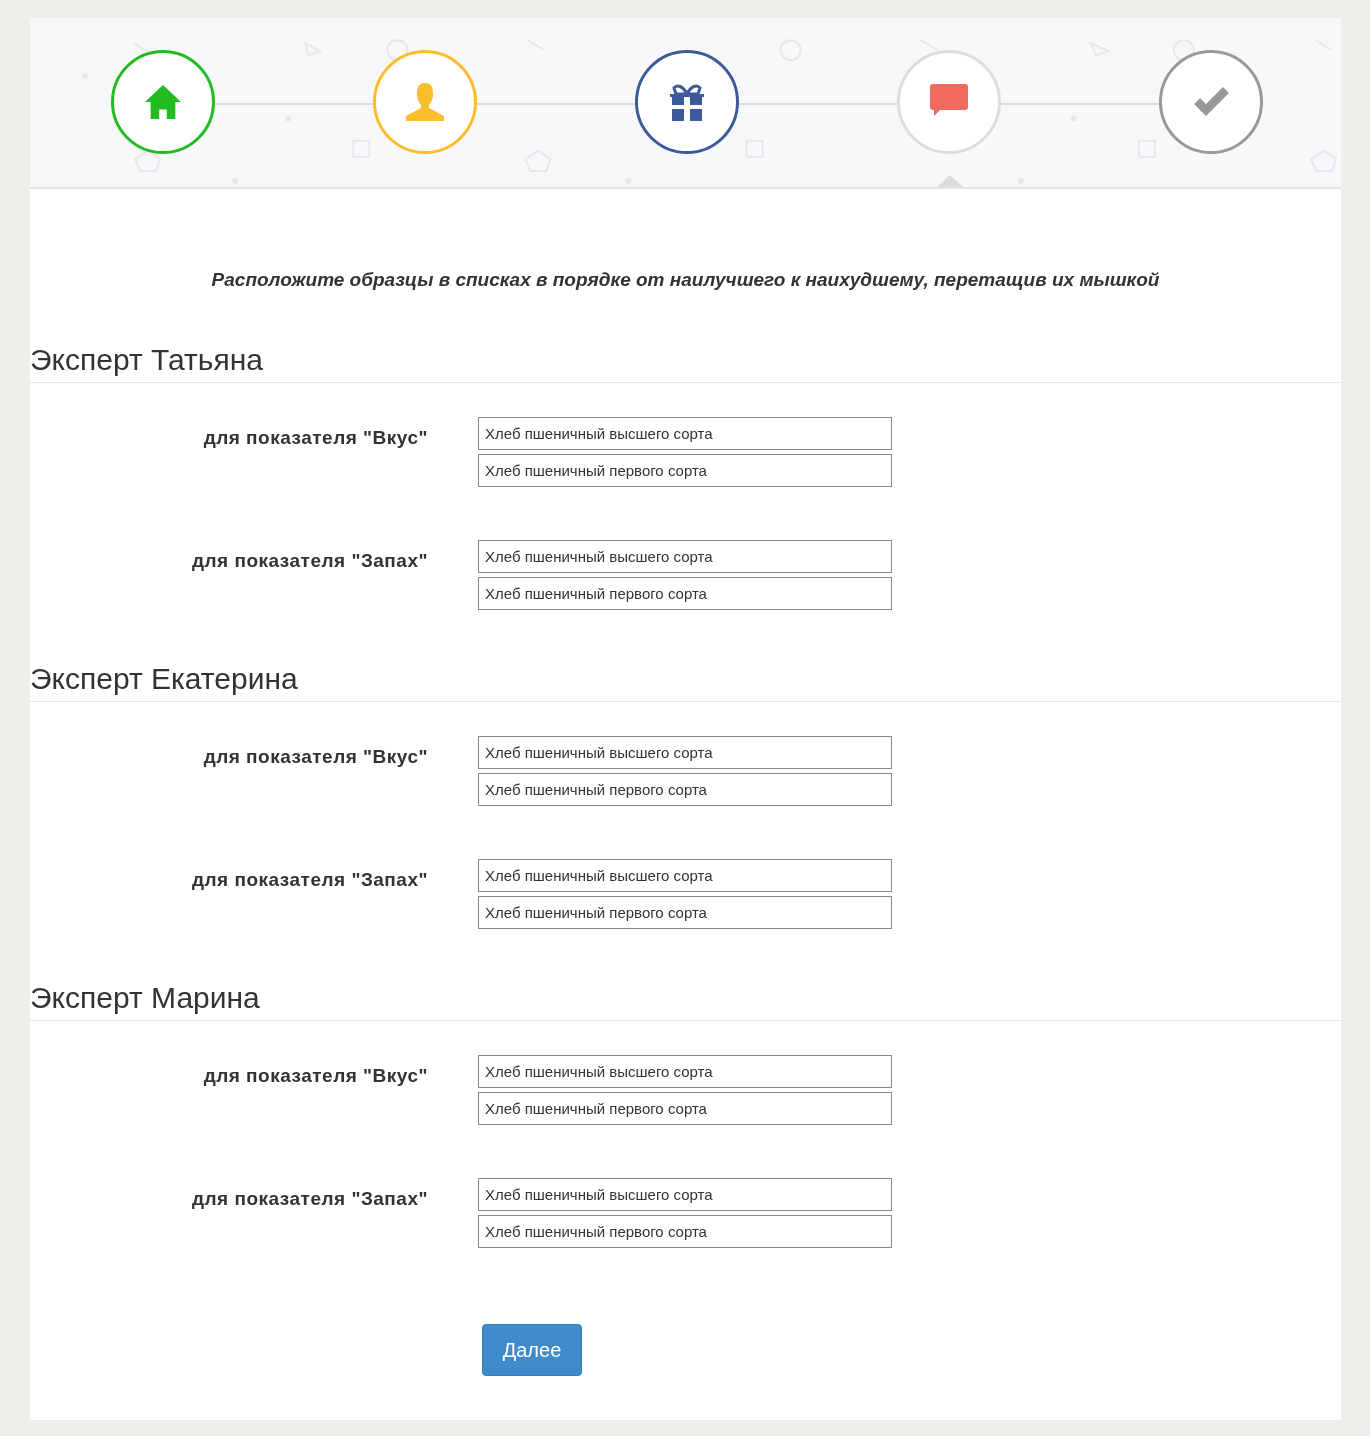 This screenshot has width=1370, height=1436. Describe the element at coordinates (685, 682) in the screenshot. I see `expert-heading: Эксперт Екатерина` at that location.